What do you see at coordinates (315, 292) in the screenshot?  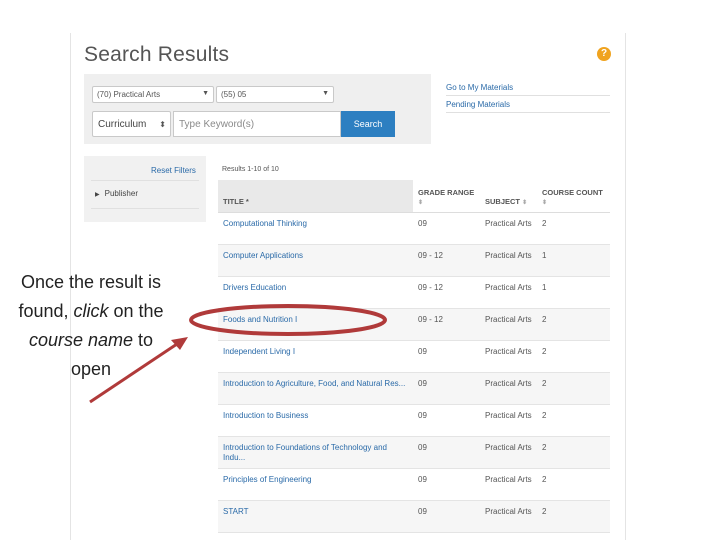 I see `cell-title: Drivers Education` at bounding box center [315, 292].